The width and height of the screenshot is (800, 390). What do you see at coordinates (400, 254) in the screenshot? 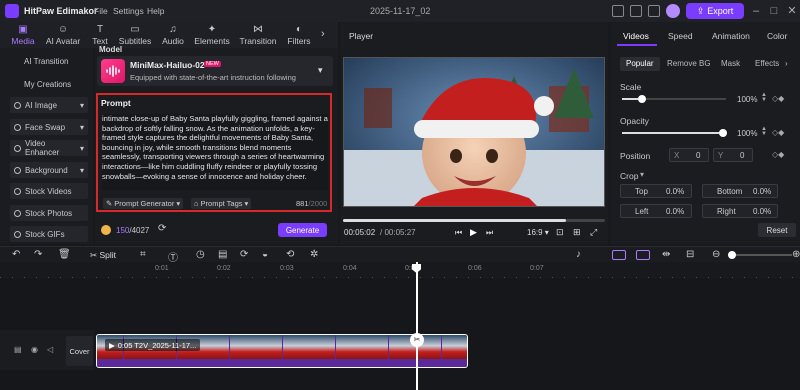
I see `timeline-toolbar` at bounding box center [400, 254].